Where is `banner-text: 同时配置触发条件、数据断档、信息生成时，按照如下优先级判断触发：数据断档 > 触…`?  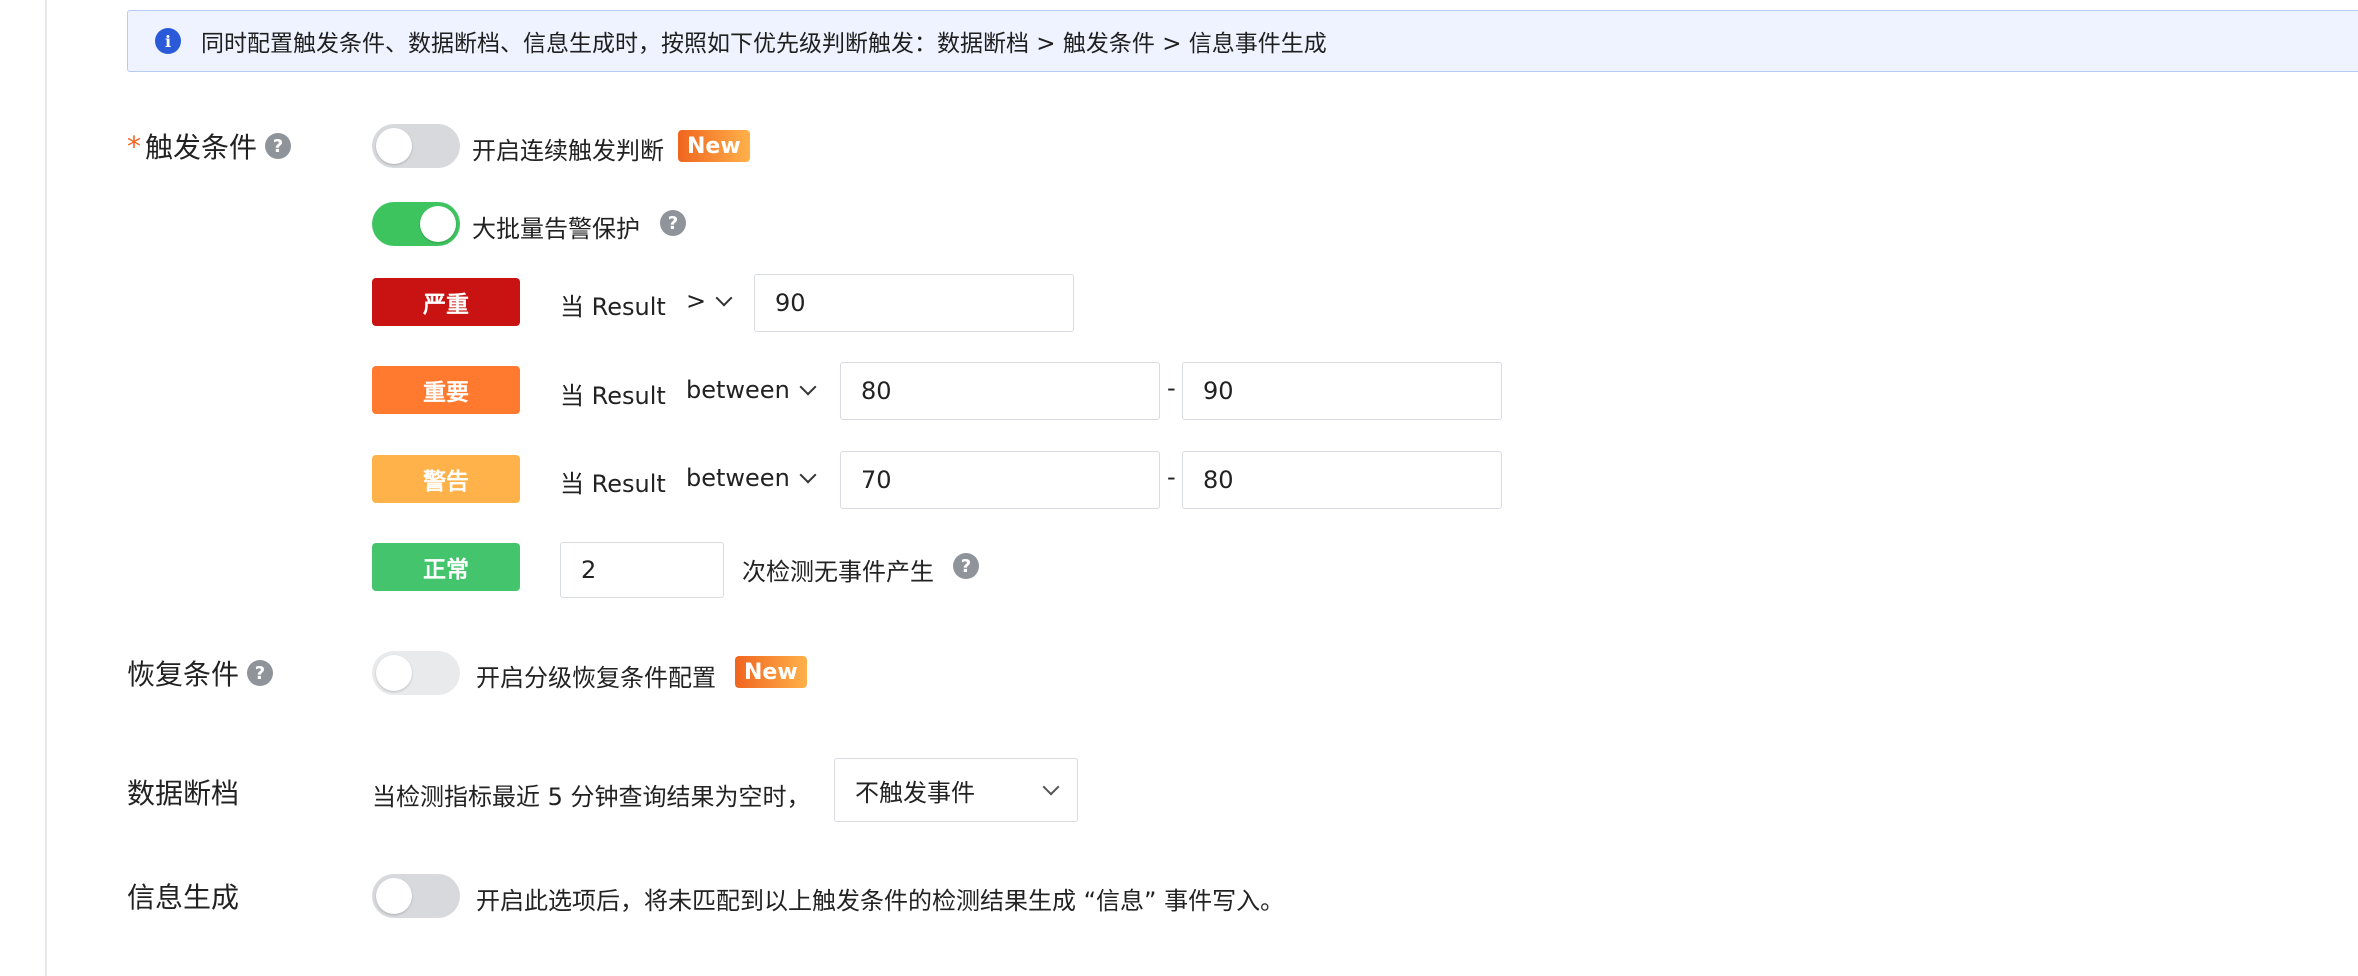
banner-text: 同时配置触发条件、数据断档、信息生成时，按照如下优先级判断触发：数据断档 > 触… is located at coordinates (764, 44).